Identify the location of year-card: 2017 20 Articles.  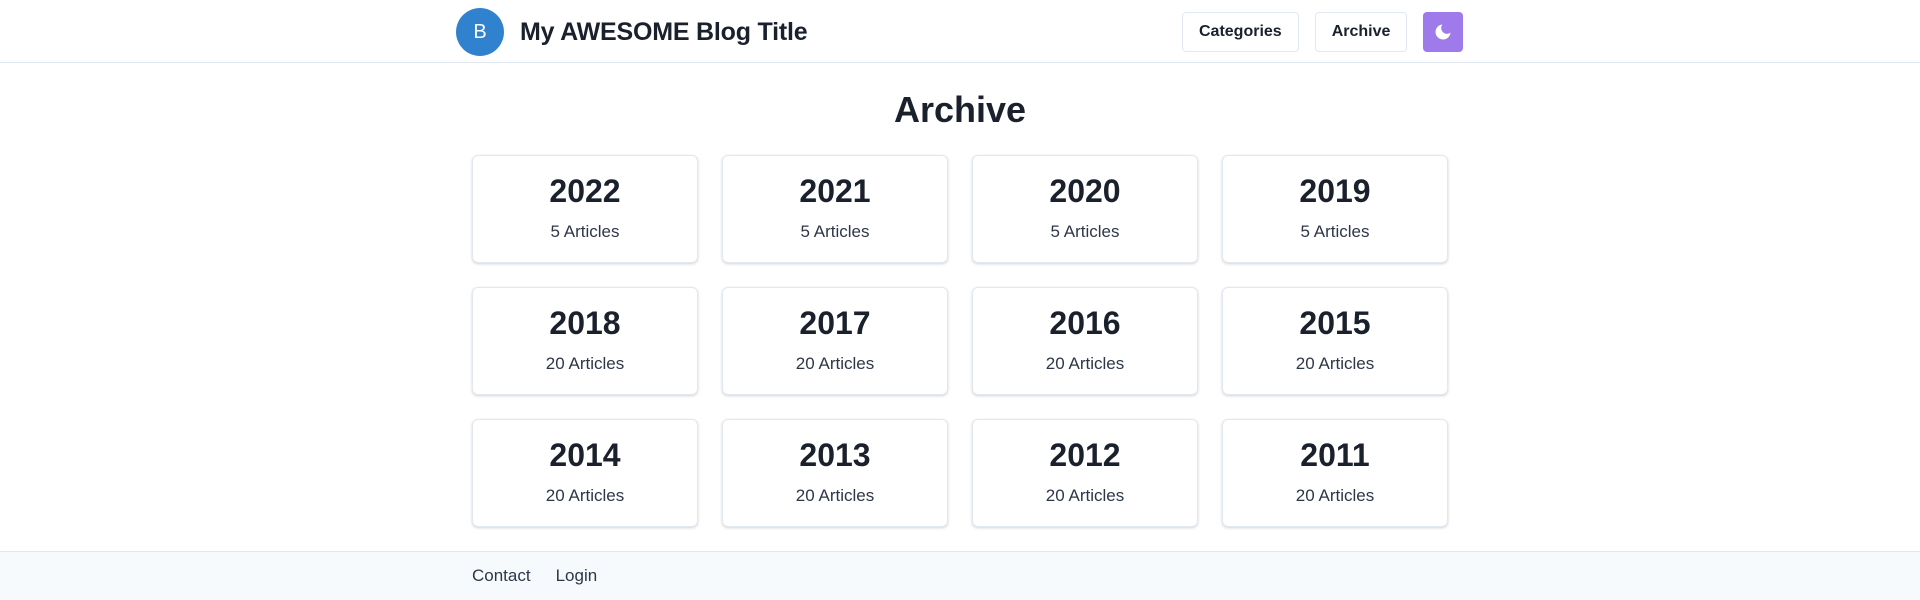
(835, 341).